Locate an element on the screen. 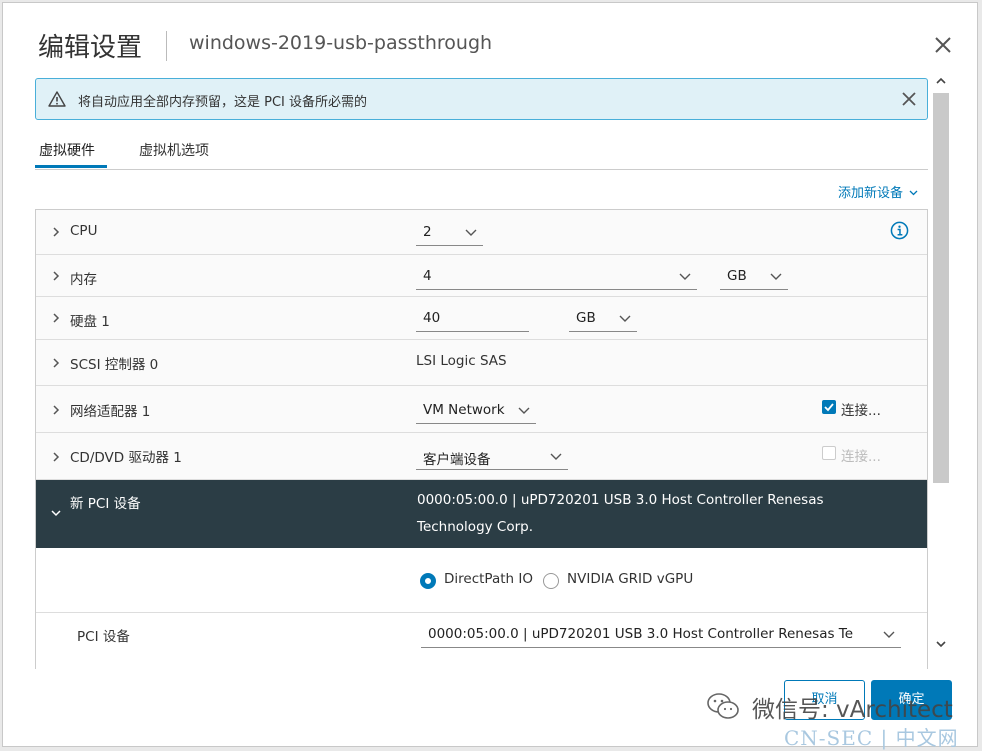 This screenshot has width=982, height=751. scrollbar is located at coordinates (941, 363).